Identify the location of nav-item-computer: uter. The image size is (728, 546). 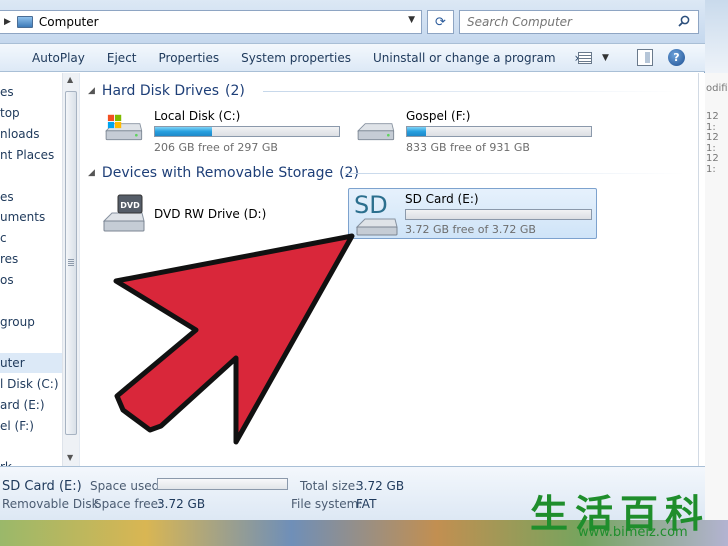
(31, 363).